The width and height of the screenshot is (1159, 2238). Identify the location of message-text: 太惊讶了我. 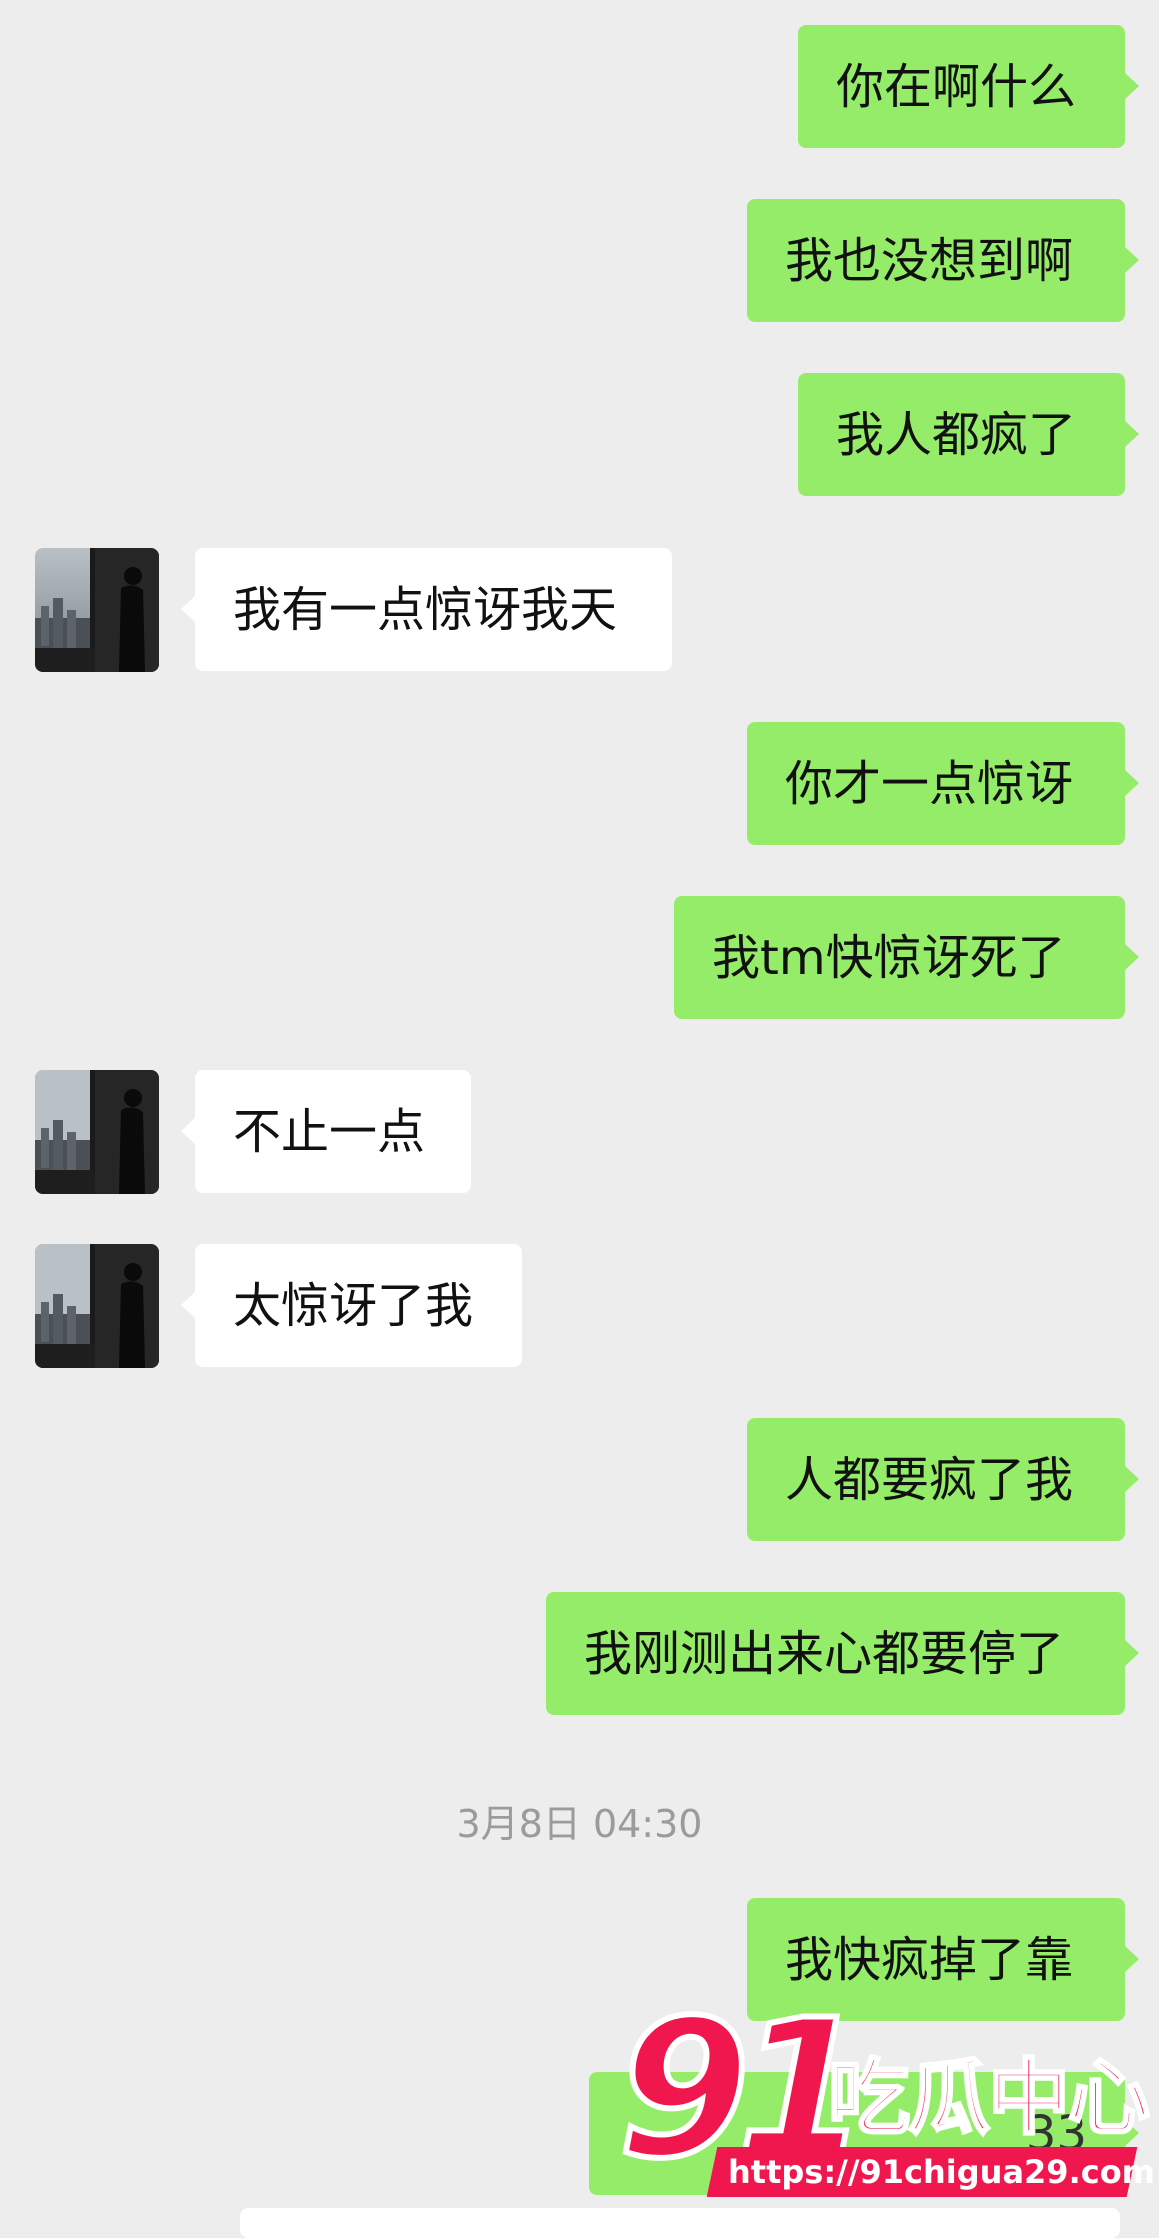
(353, 1305).